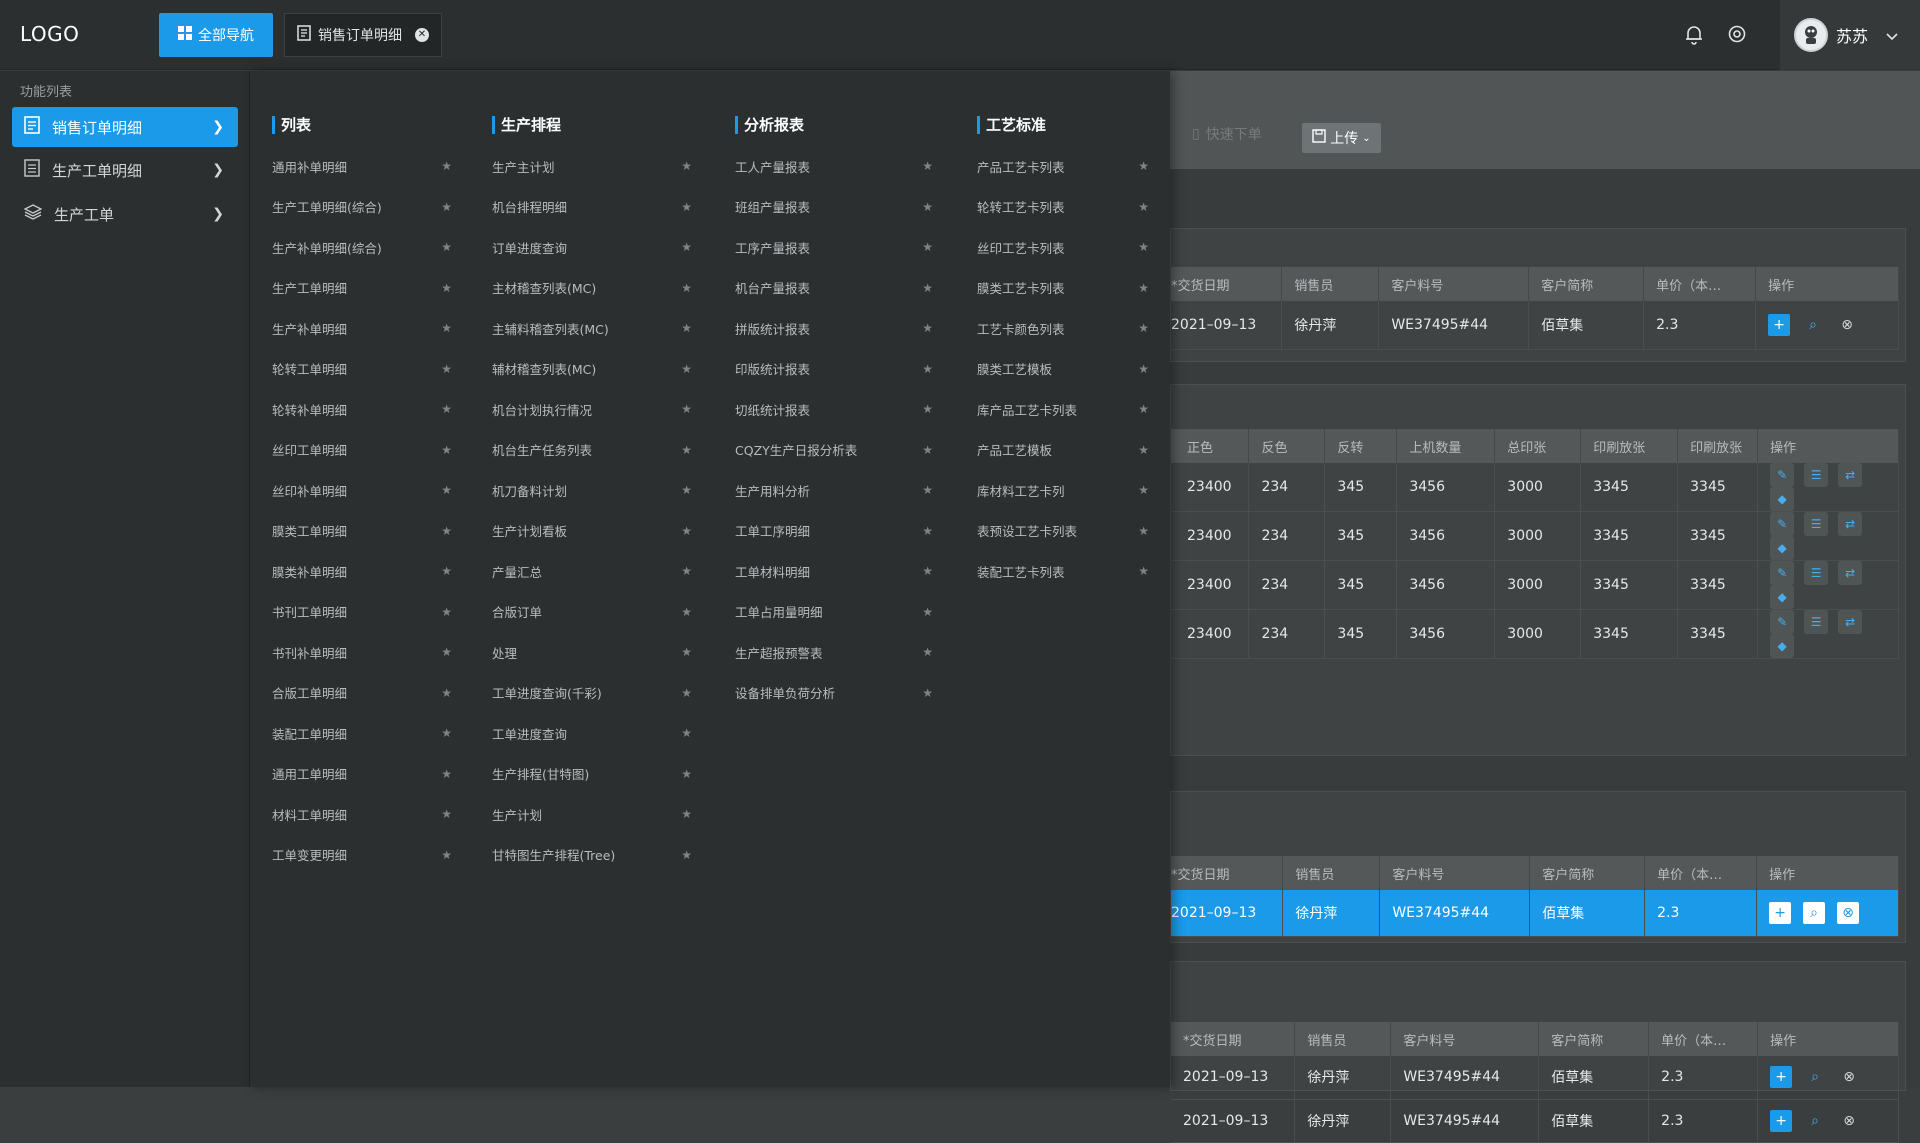  Describe the element at coordinates (592, 531) in the screenshot. I see `menu-item: 生产计划看板 ★` at that location.